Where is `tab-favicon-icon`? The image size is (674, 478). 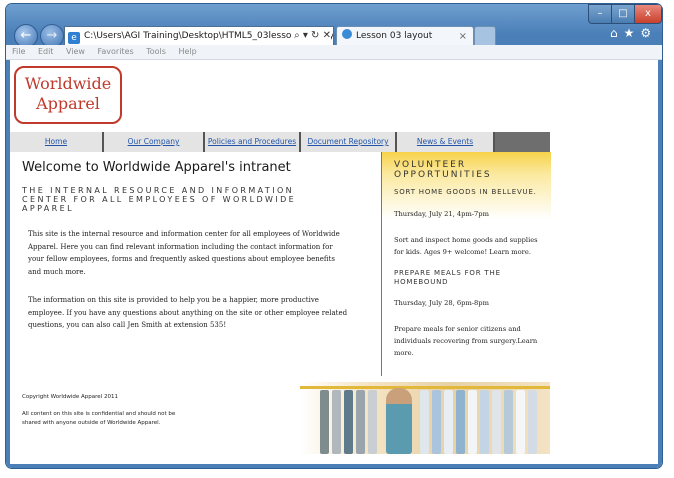
tab-favicon-icon is located at coordinates (347, 34).